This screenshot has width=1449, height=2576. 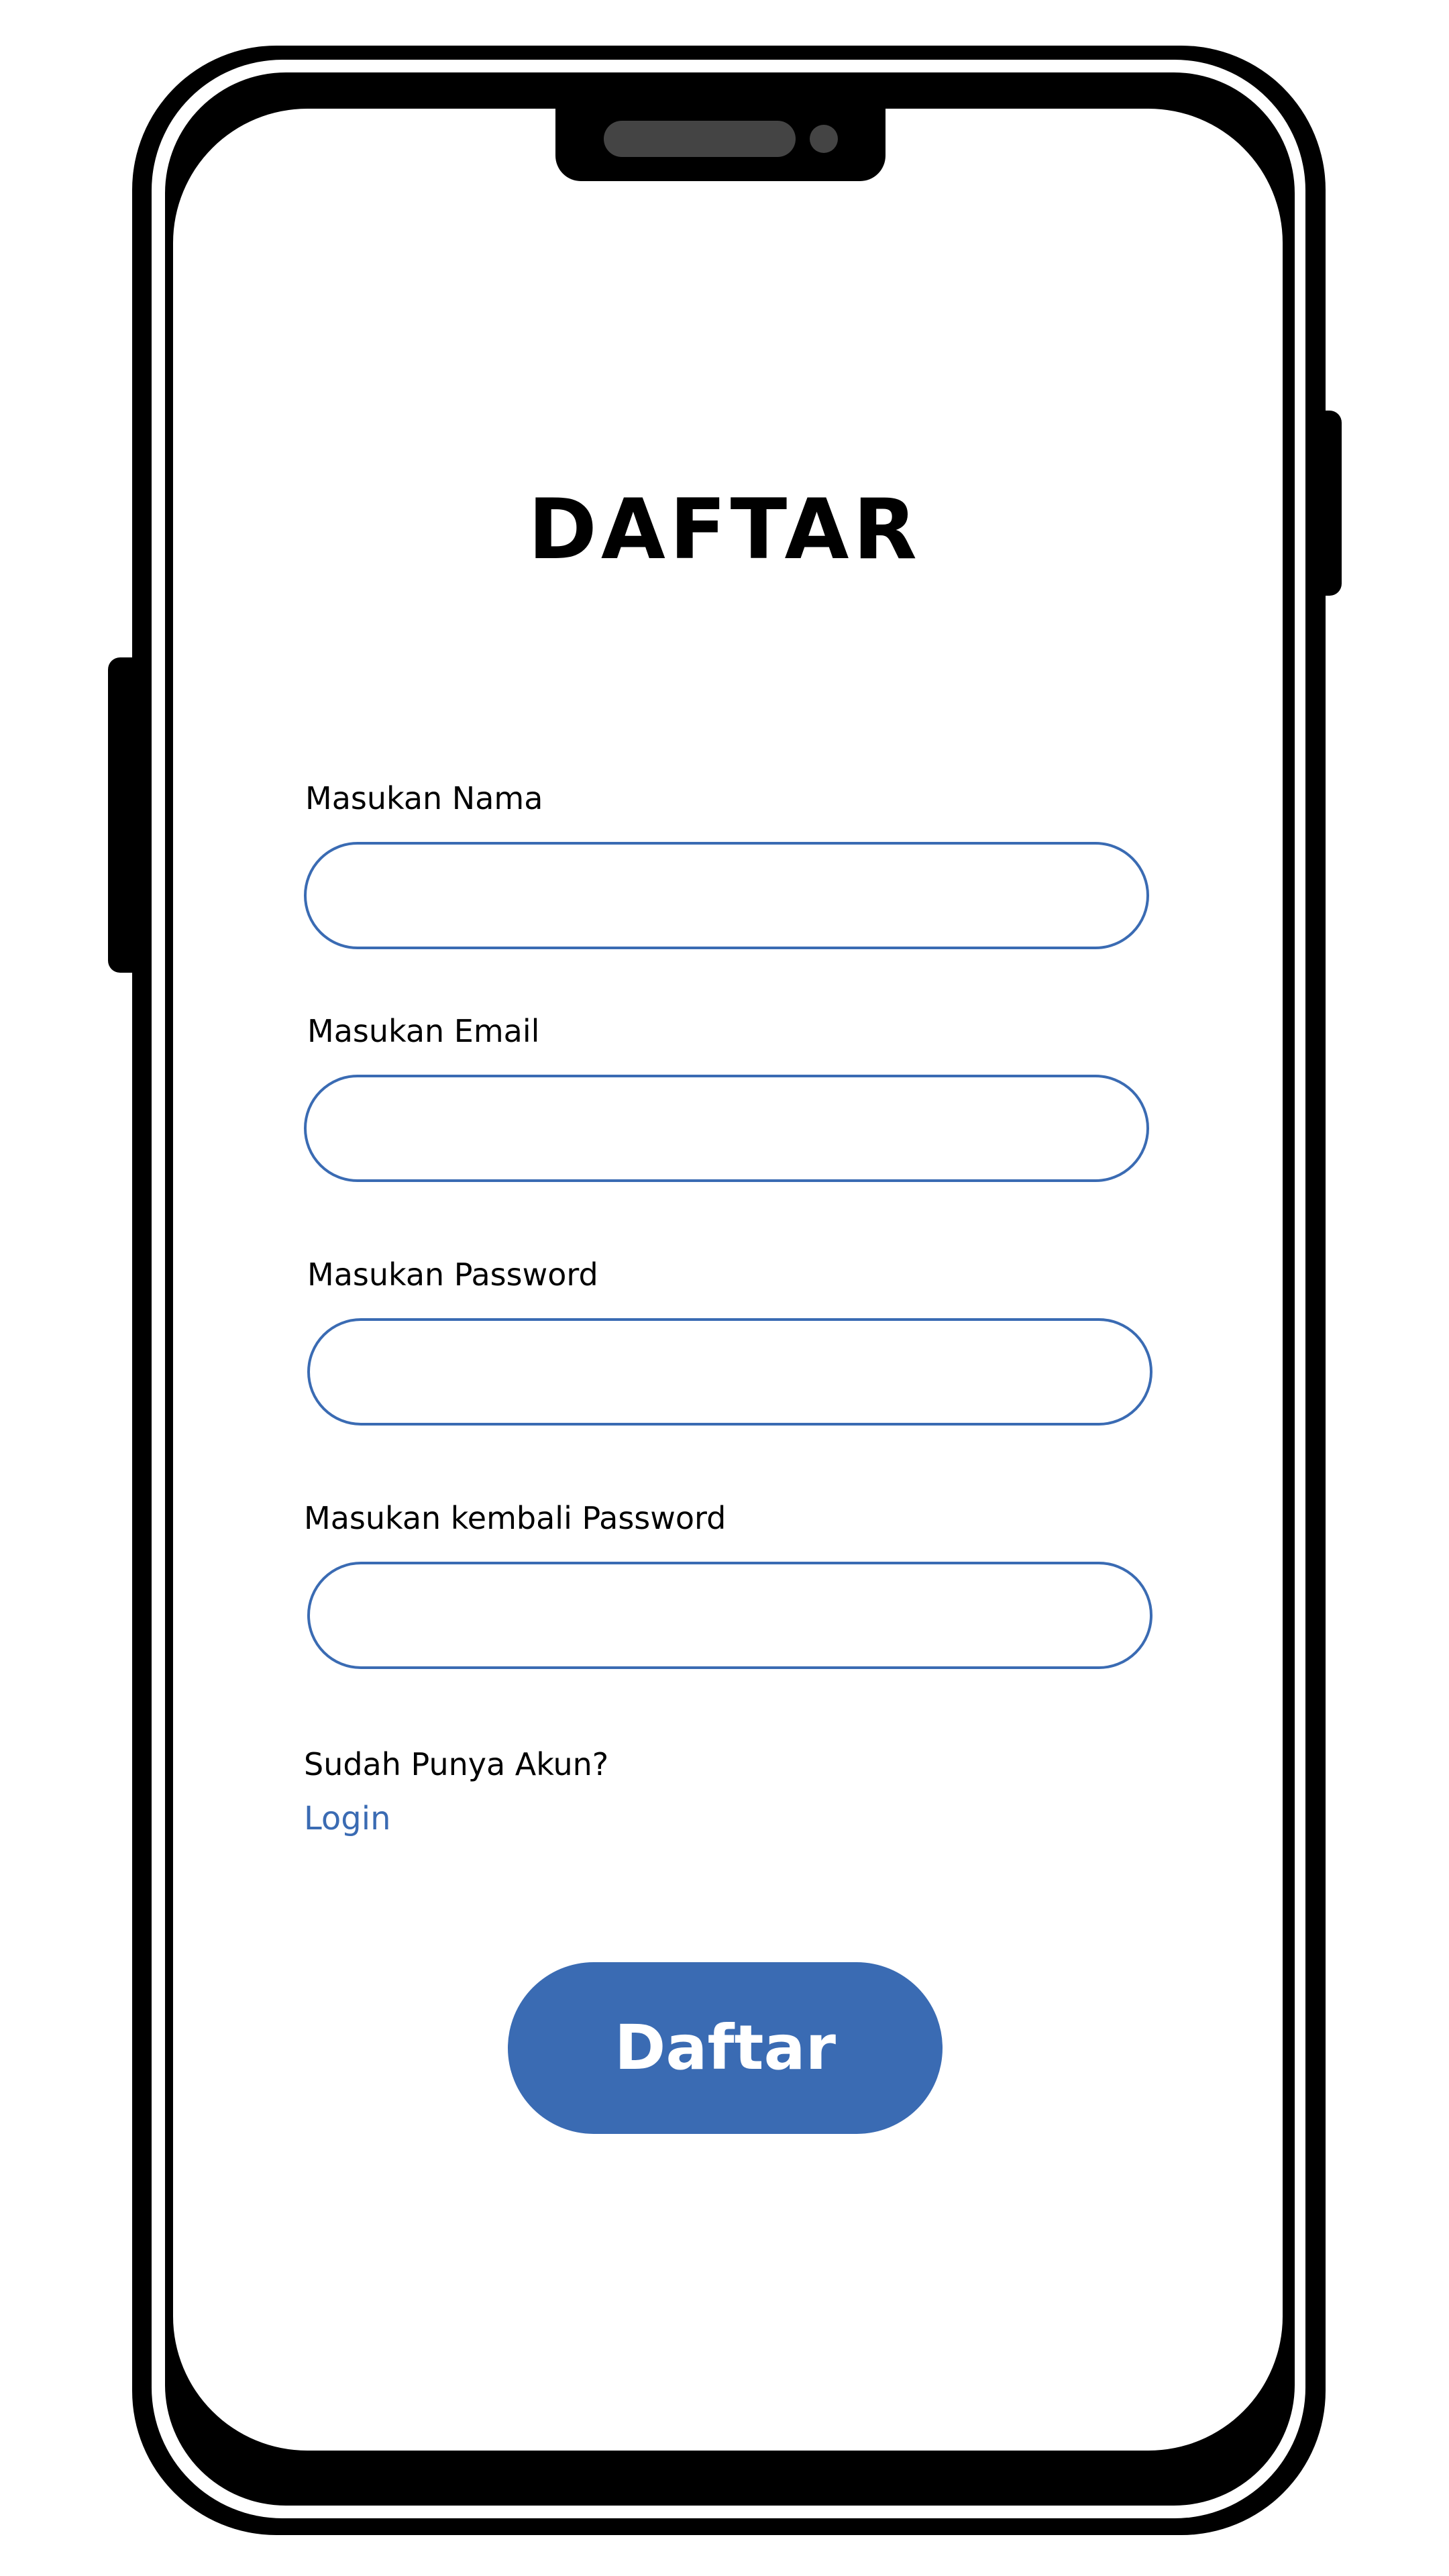 I want to click on front-camera-icon, so click(x=824, y=139).